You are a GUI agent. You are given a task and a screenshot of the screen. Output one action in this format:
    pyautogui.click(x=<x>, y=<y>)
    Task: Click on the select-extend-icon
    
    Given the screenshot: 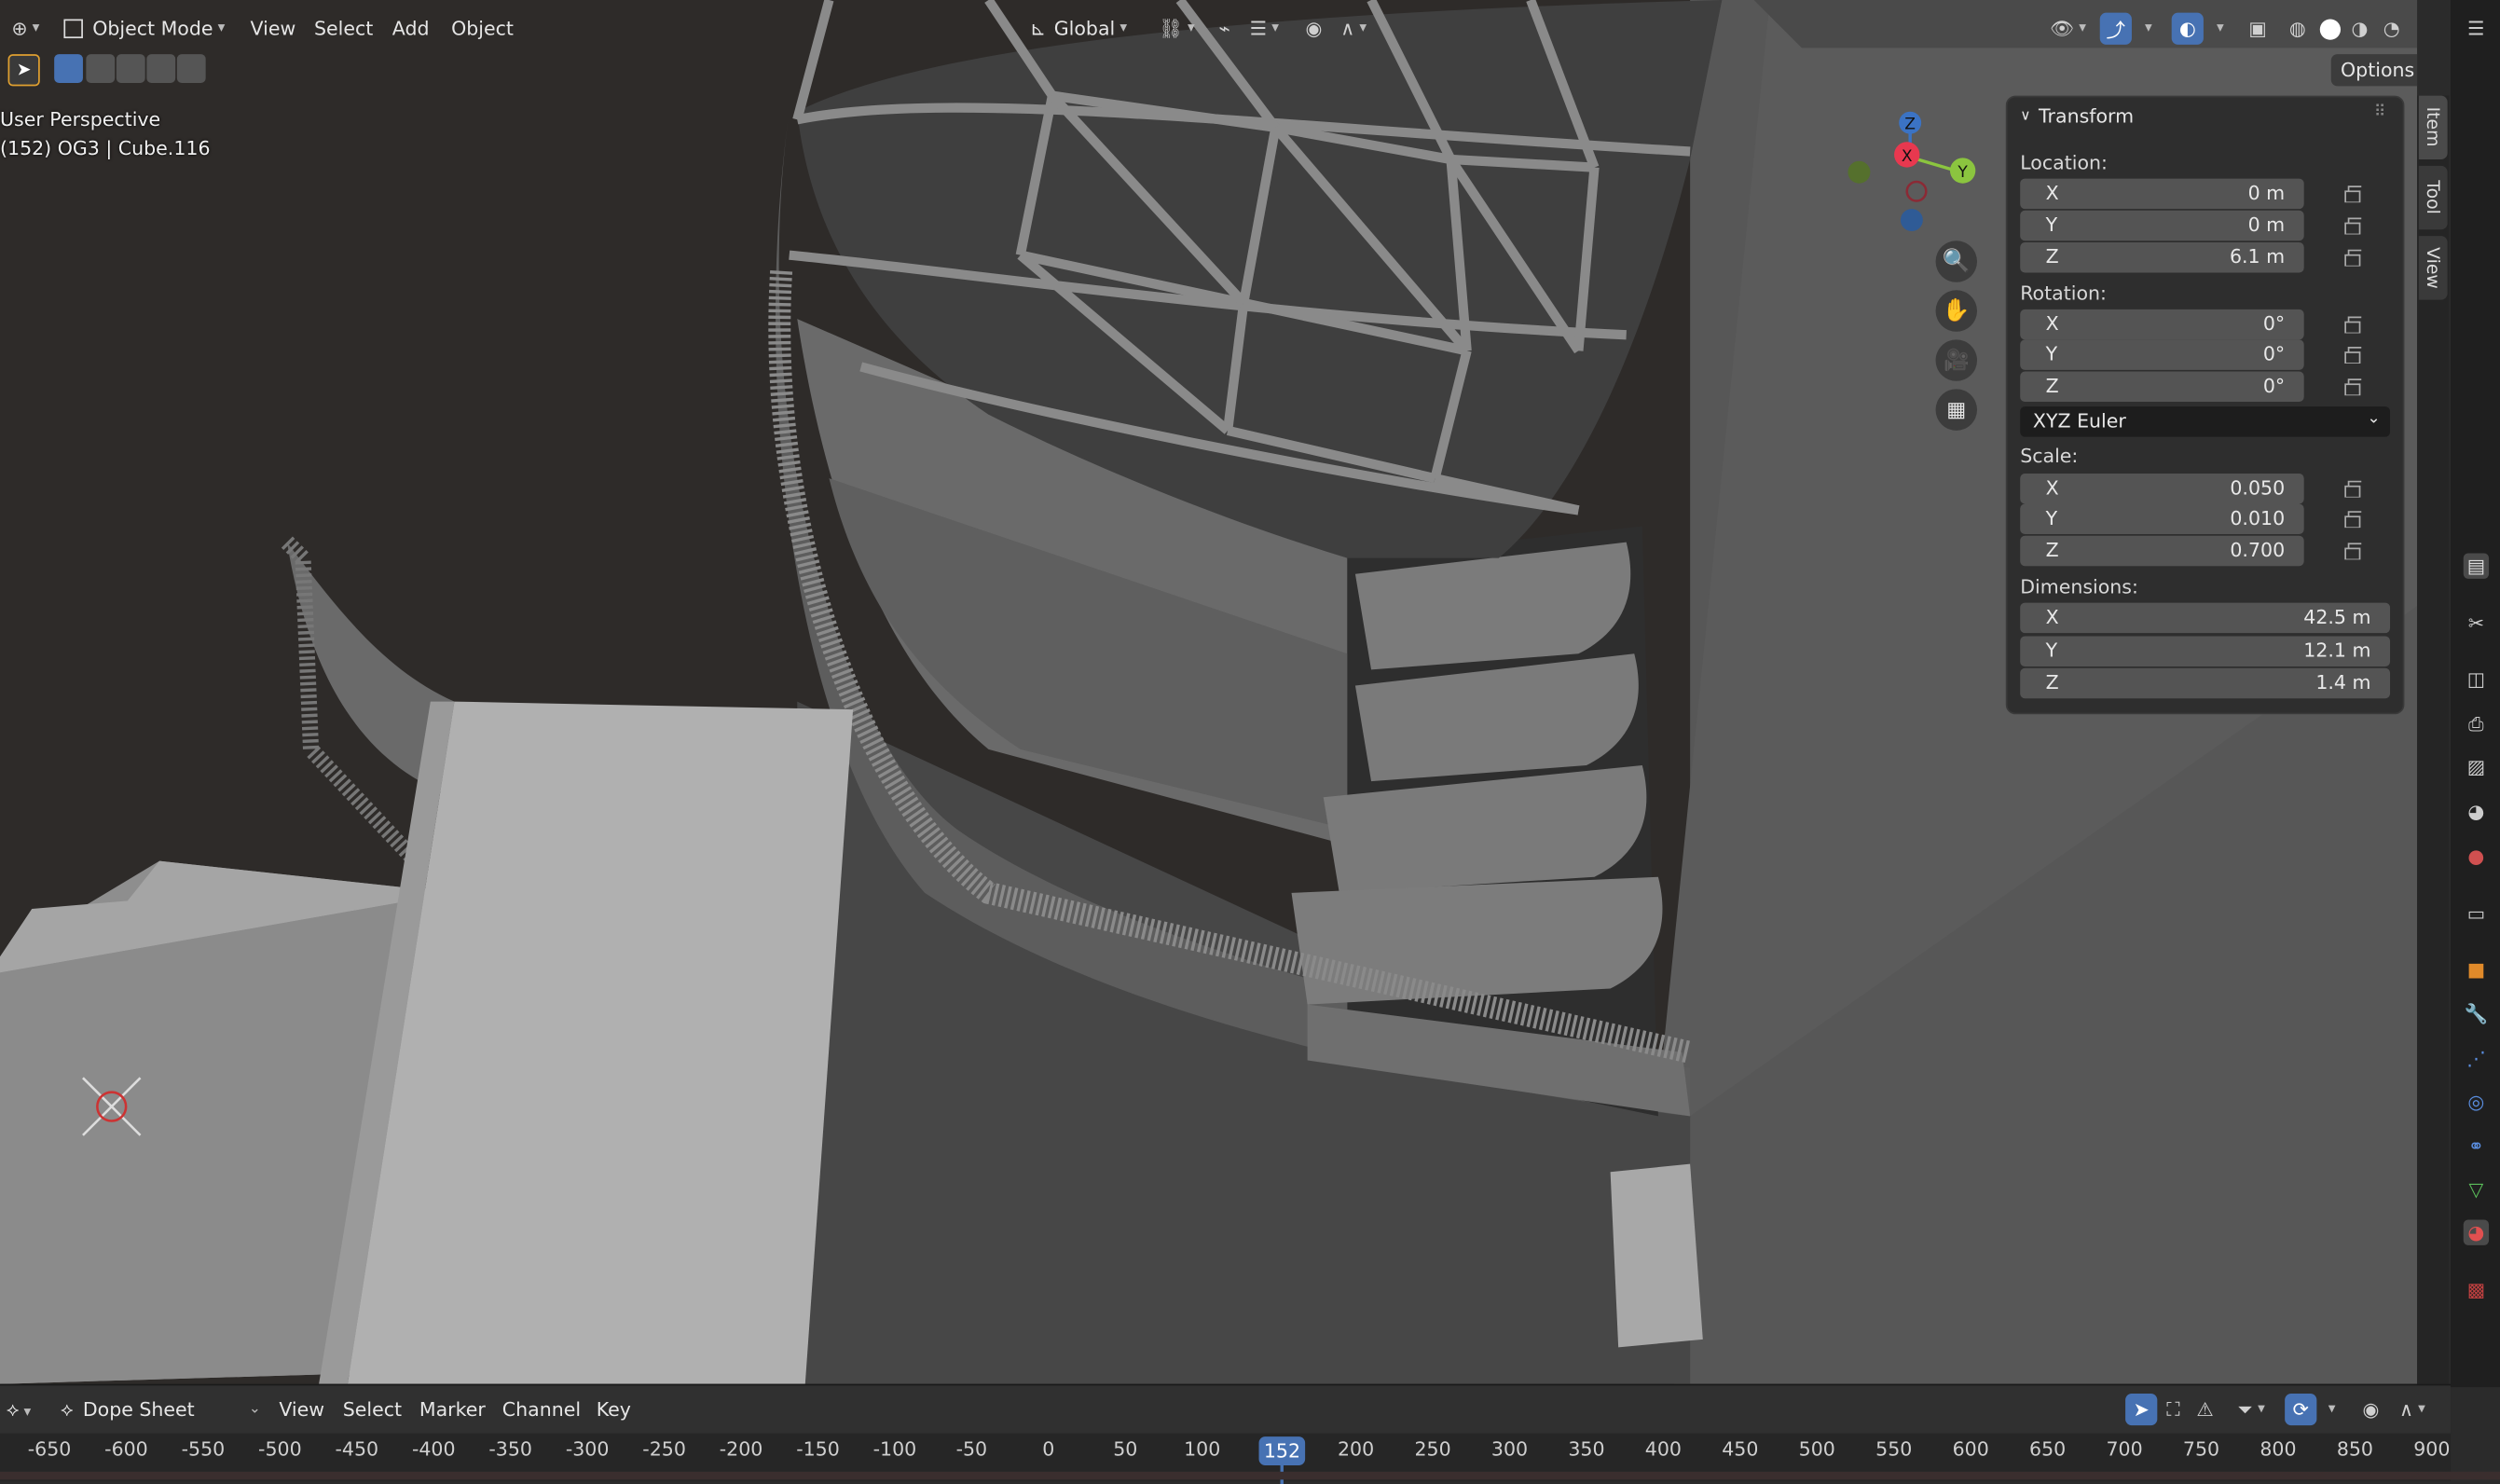 What is the action you would take?
    pyautogui.click(x=101, y=68)
    